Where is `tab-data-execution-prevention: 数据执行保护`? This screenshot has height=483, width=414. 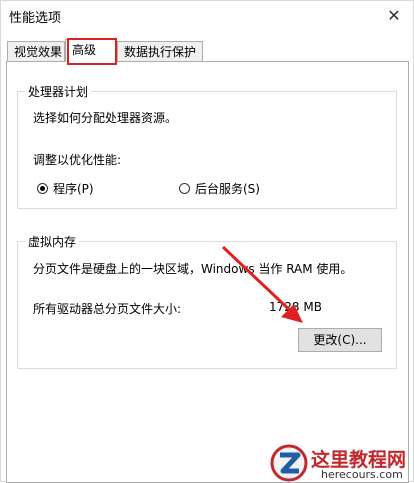
tab-data-execution-prevention: 数据执行保护 is located at coordinates (160, 51).